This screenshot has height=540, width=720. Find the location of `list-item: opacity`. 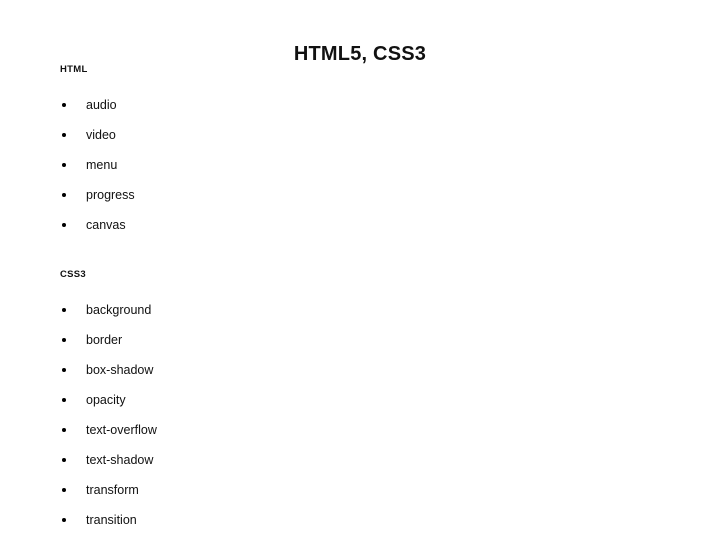

list-item: opacity is located at coordinates (78, 400).